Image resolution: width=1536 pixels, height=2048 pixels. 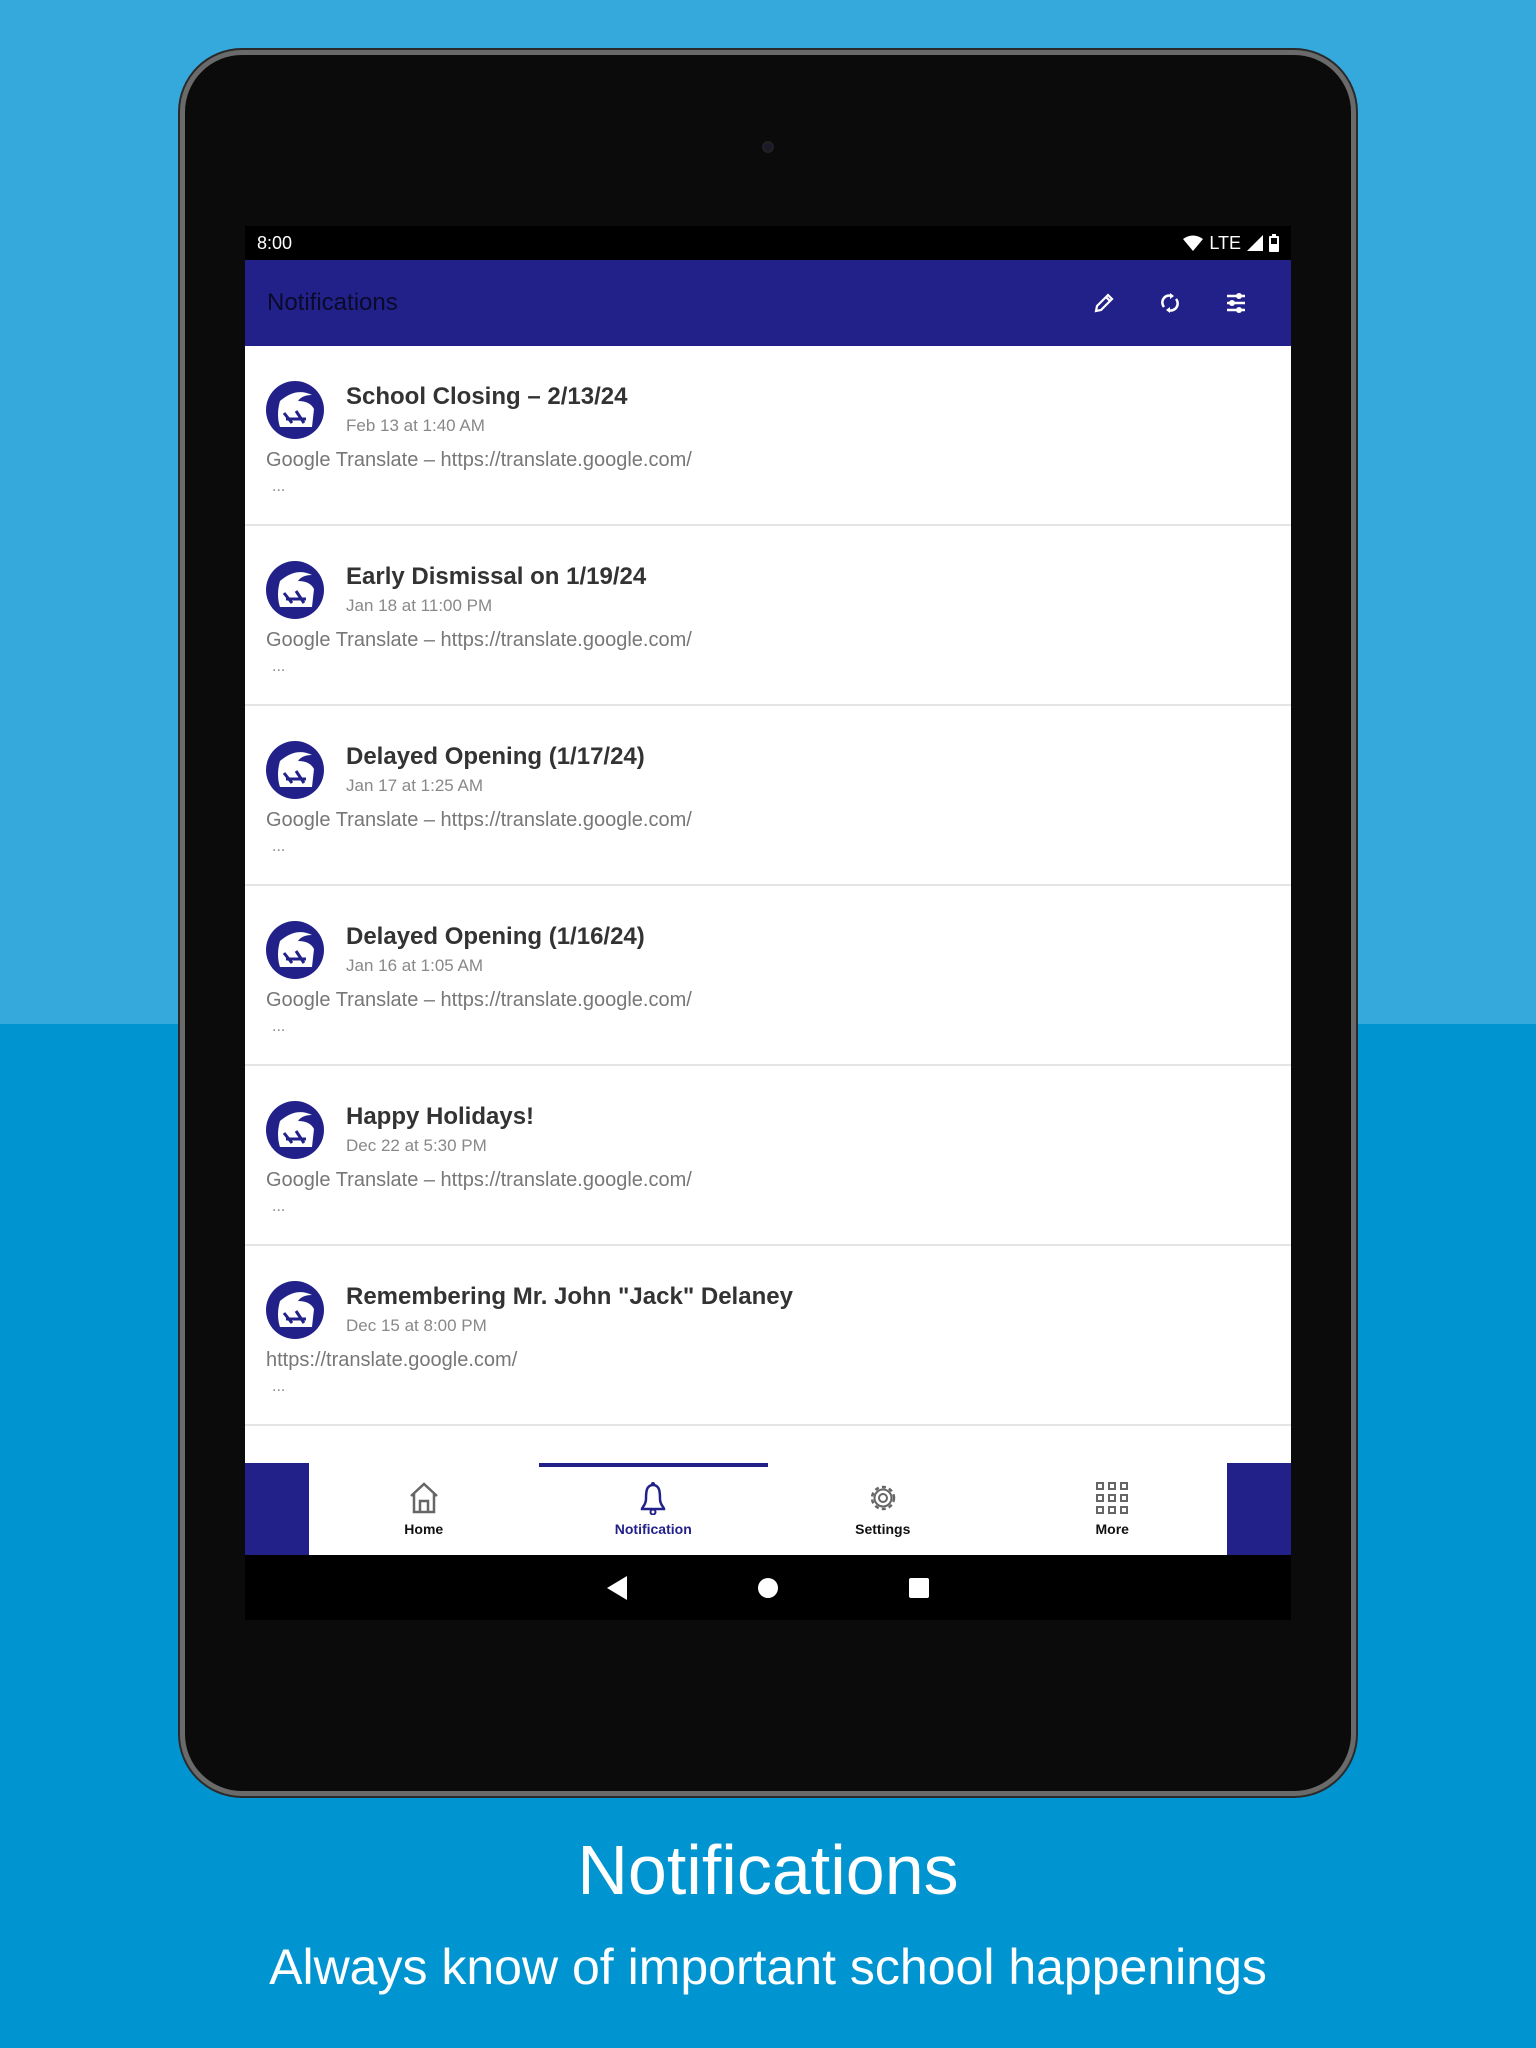 I want to click on app-bar: Notifications, so click(x=768, y=303).